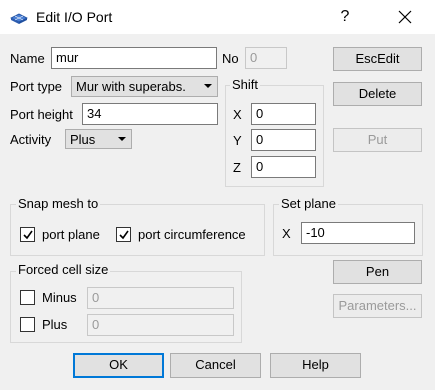 The image size is (435, 390). Describe the element at coordinates (150, 114) in the screenshot. I see `port-height-input: 34` at that location.